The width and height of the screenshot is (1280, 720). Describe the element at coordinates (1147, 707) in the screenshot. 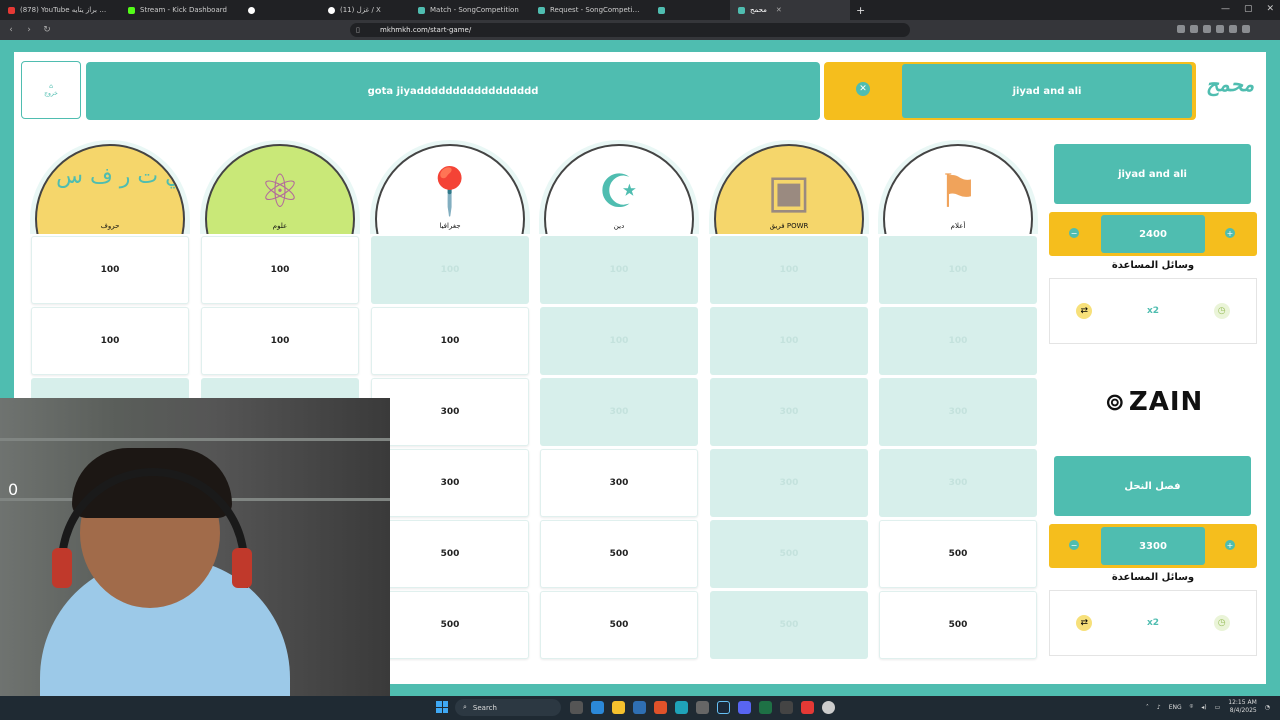

I see `tray-chevron-icon: ˄` at that location.